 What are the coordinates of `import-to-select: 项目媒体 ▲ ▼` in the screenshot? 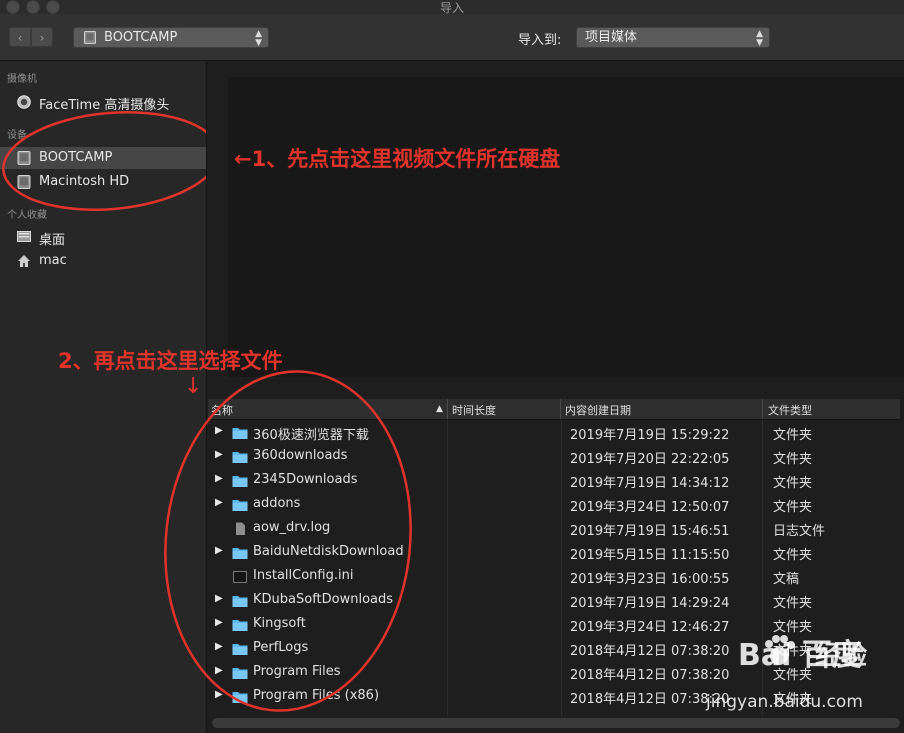 It's located at (673, 37).